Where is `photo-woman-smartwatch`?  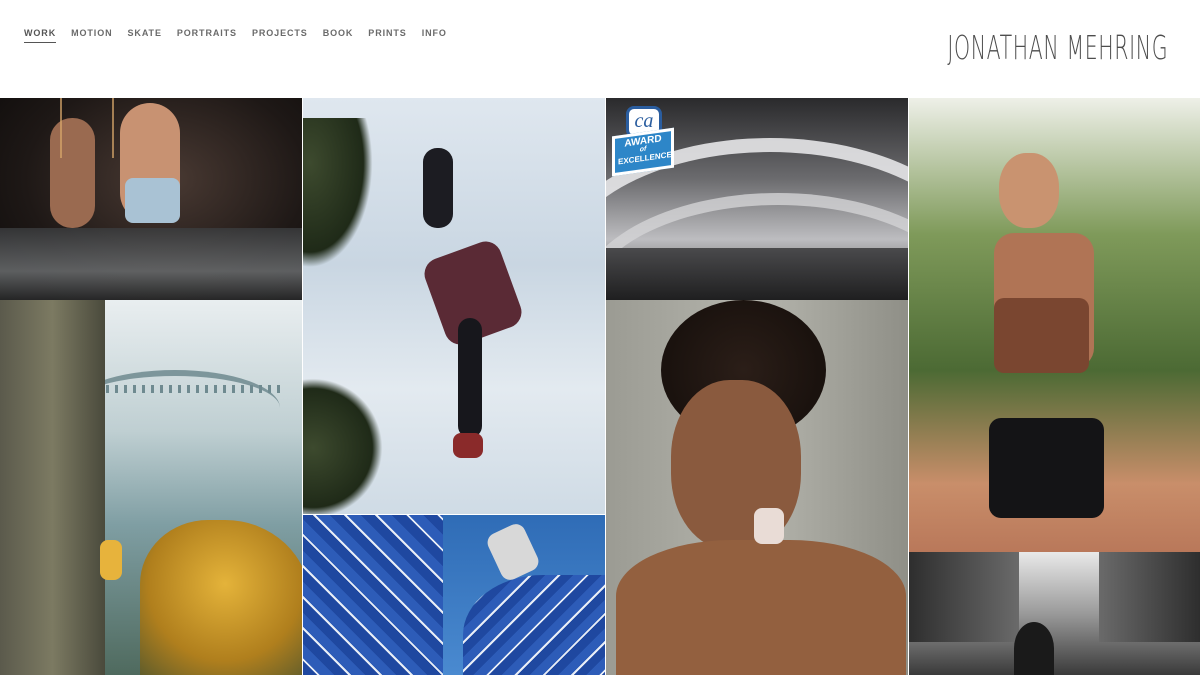
photo-woman-smartwatch is located at coordinates (757, 487).